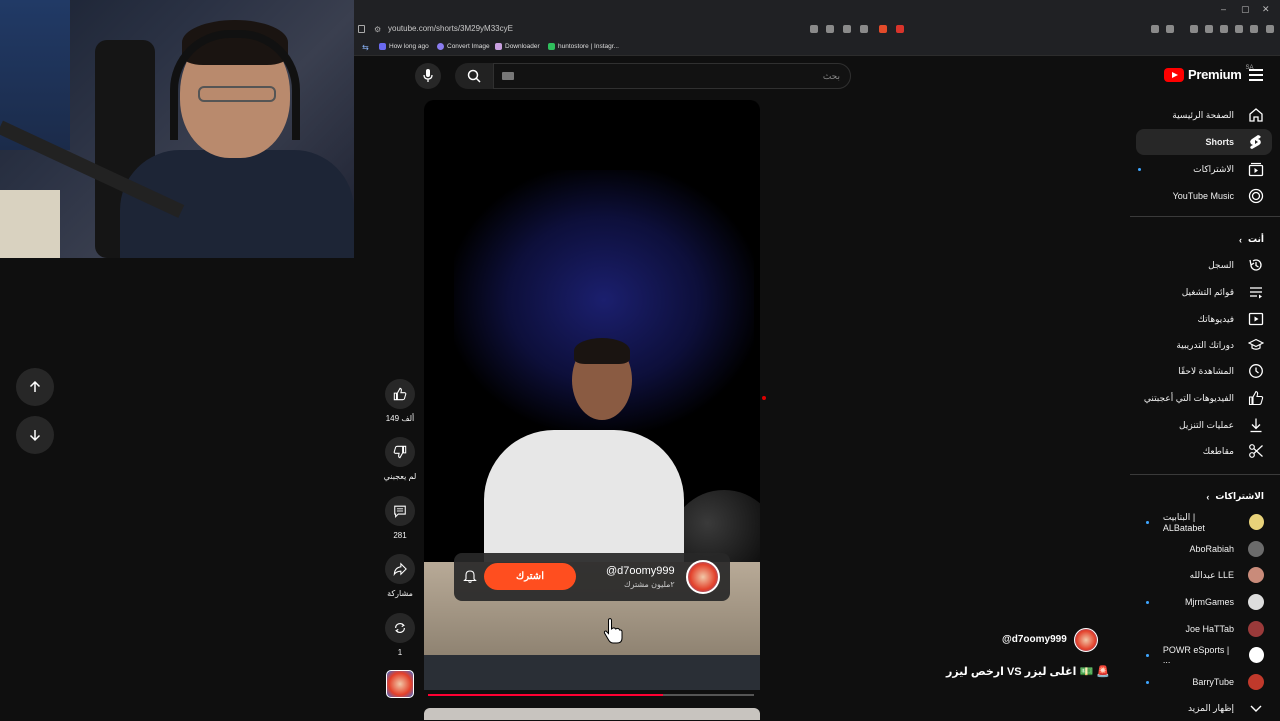 Image resolution: width=1280 pixels, height=721 pixels. Describe the element at coordinates (1204, 142) in the screenshot. I see `sidebar-item-shorts: Shorts` at that location.